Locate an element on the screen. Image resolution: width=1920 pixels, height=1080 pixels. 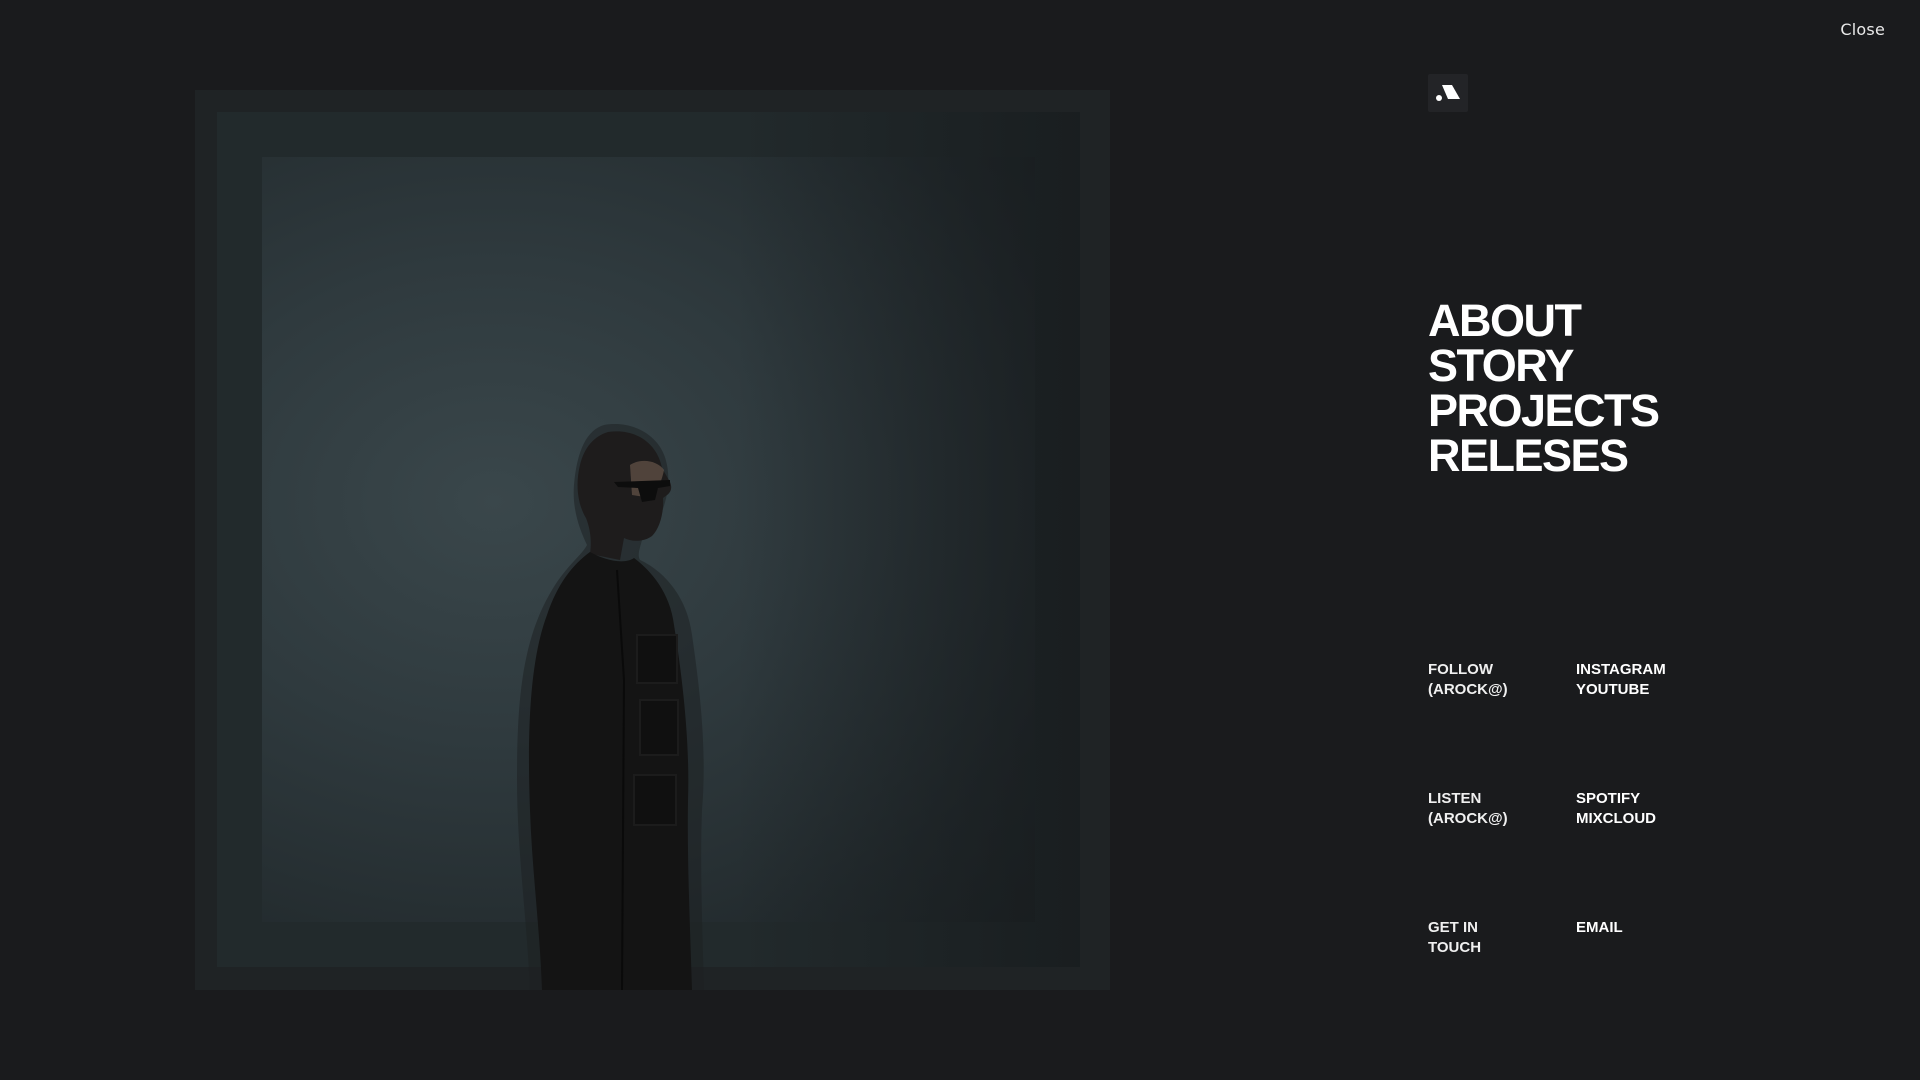
email-link: EMAIL is located at coordinates (1651, 928).